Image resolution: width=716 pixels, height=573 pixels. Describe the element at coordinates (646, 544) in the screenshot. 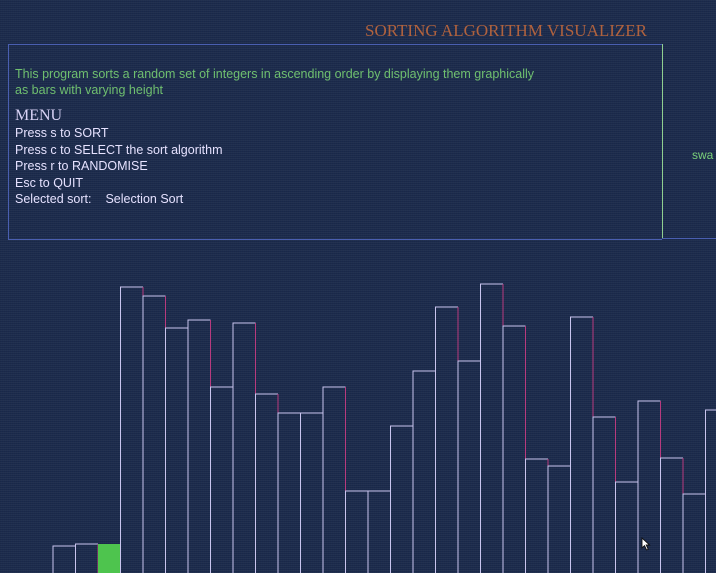

I see `mouse-pointer-icon` at that location.